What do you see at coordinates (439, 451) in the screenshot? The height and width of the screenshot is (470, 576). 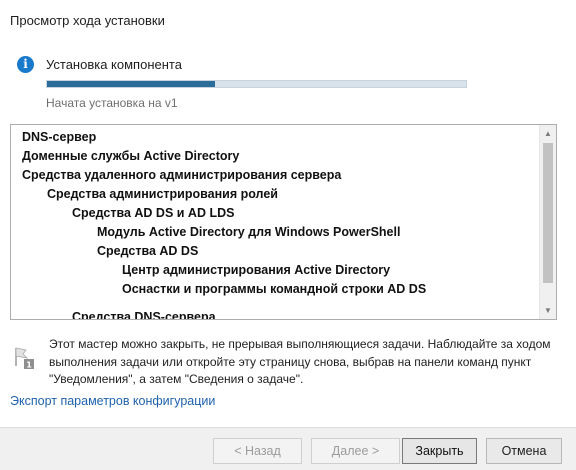 I see `close-button: Закрыть` at bounding box center [439, 451].